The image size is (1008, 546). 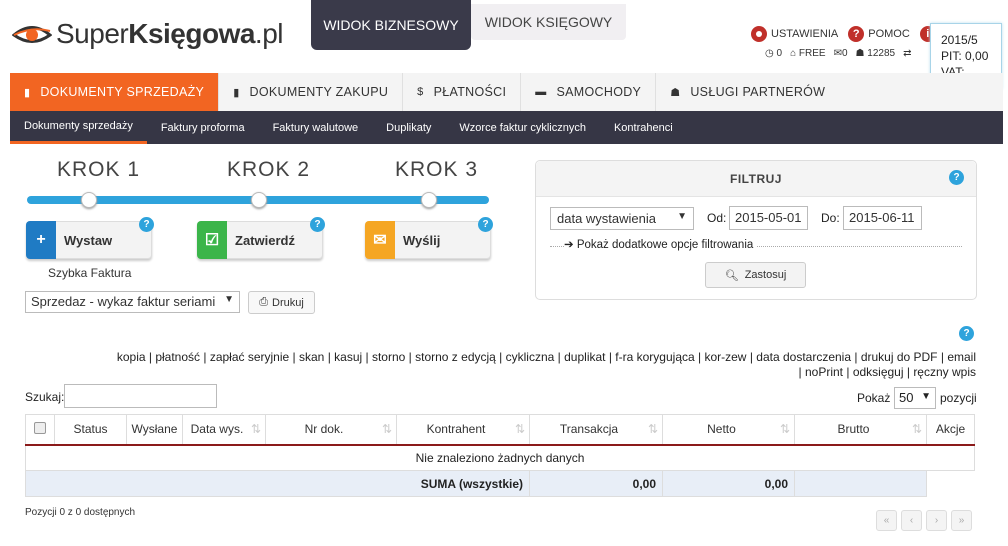 I want to click on subtab-currency-invoices: Faktury walutowe, so click(x=316, y=127).